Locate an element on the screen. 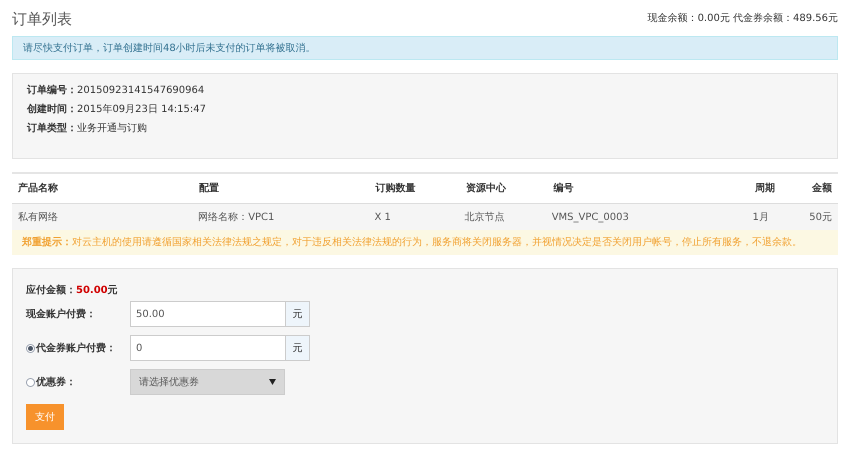  column-header: 周期 is located at coordinates (765, 189).